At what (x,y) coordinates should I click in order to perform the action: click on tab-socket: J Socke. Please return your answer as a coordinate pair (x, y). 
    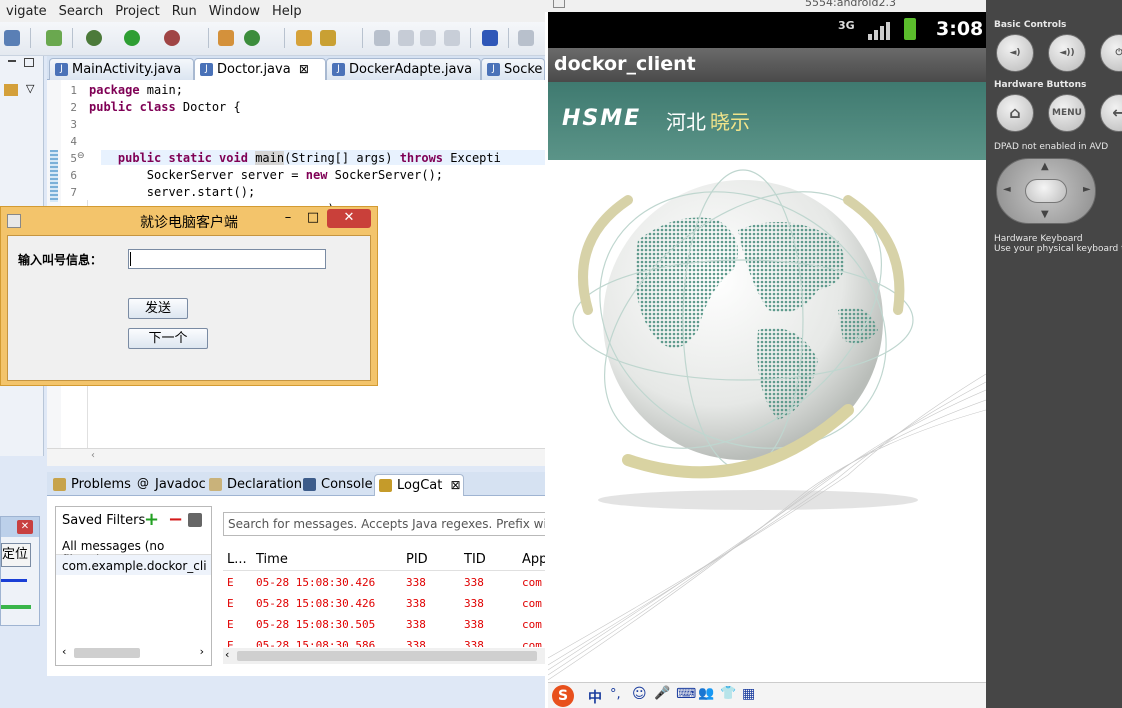
    Looking at the image, I should click on (513, 69).